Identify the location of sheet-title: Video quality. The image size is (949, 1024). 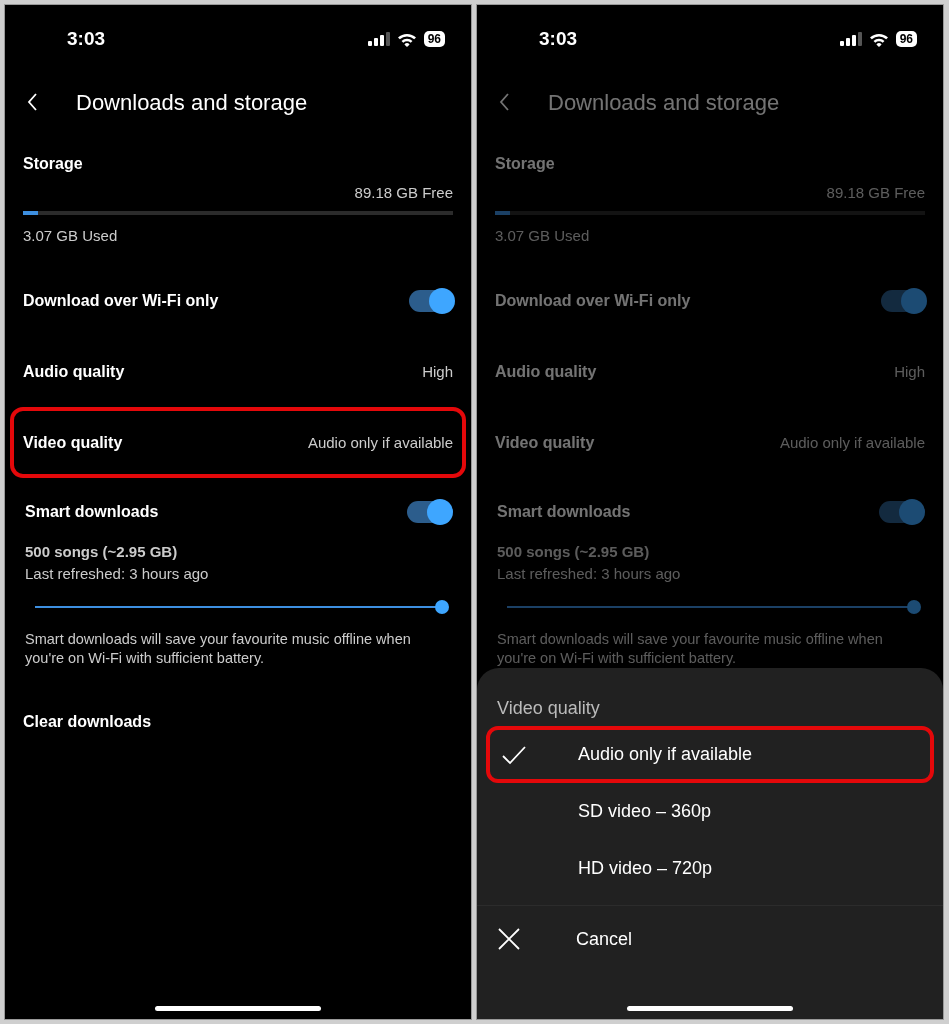
(548, 708).